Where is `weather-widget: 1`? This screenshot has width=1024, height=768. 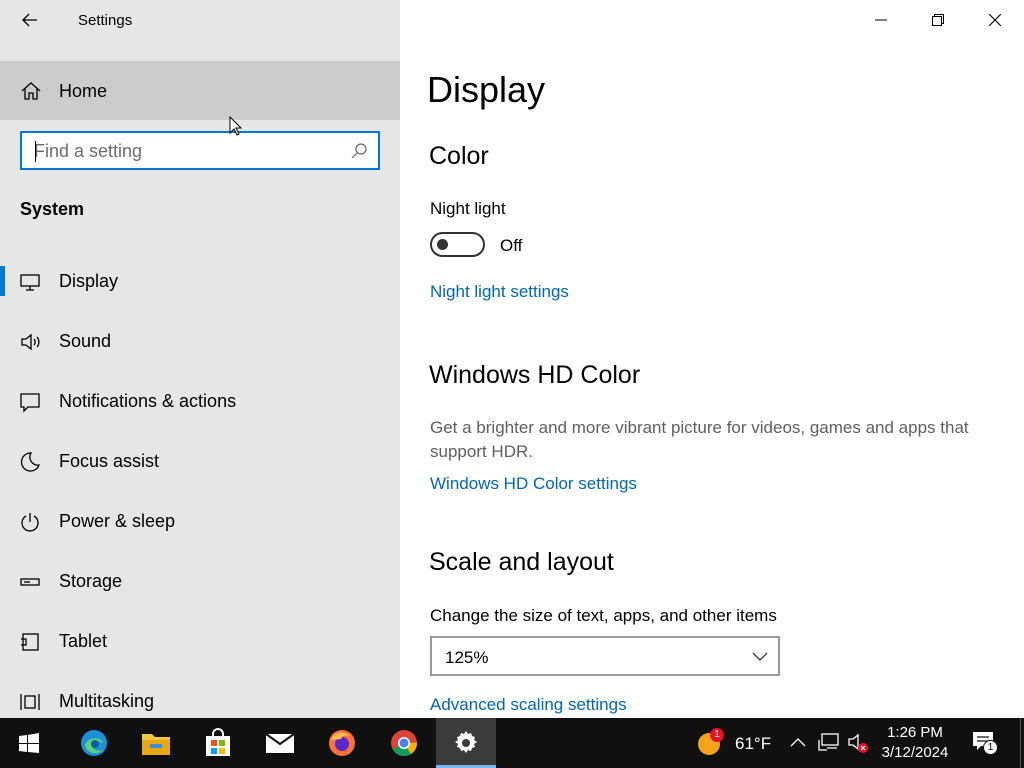
weather-widget: 1 is located at coordinates (710, 742).